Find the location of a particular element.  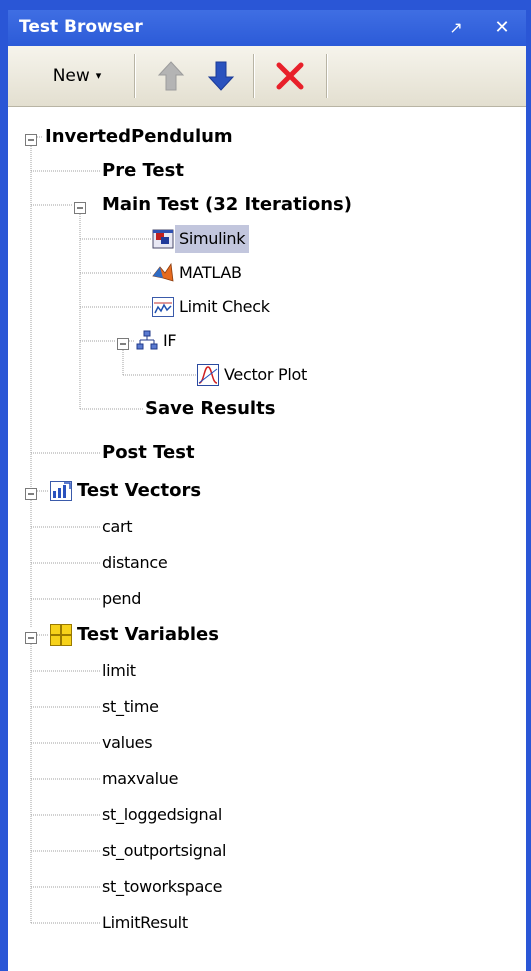

tree-item-vector-plot: Vector Plot is located at coordinates (265, 375).